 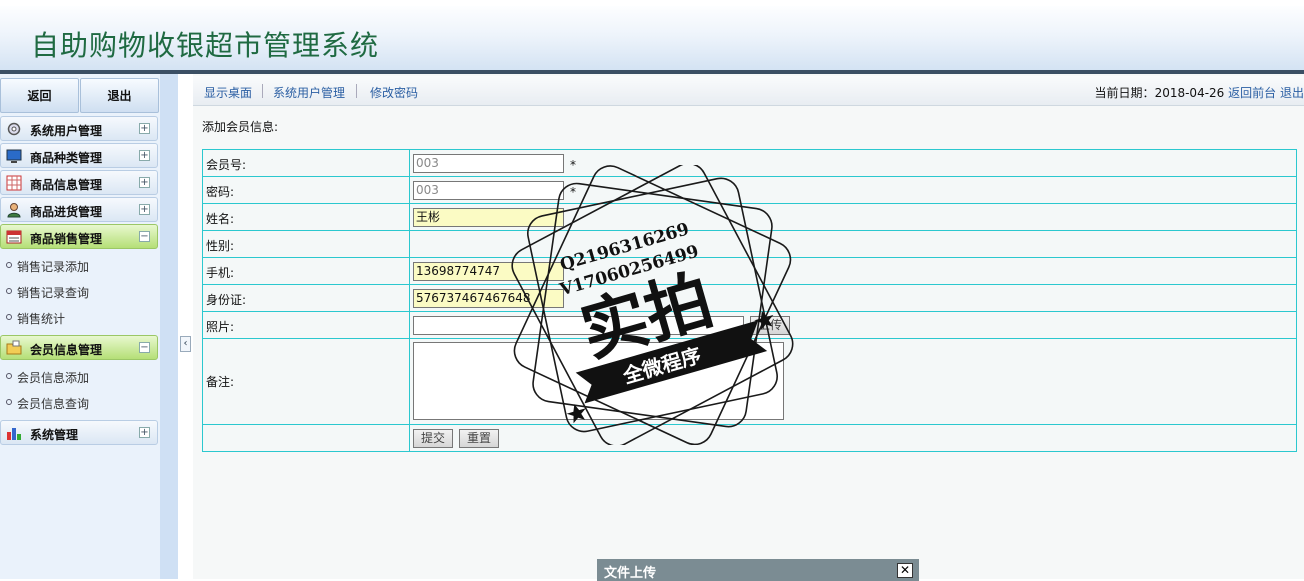 What do you see at coordinates (433, 438) in the screenshot?
I see `submit-button: 提交` at bounding box center [433, 438].